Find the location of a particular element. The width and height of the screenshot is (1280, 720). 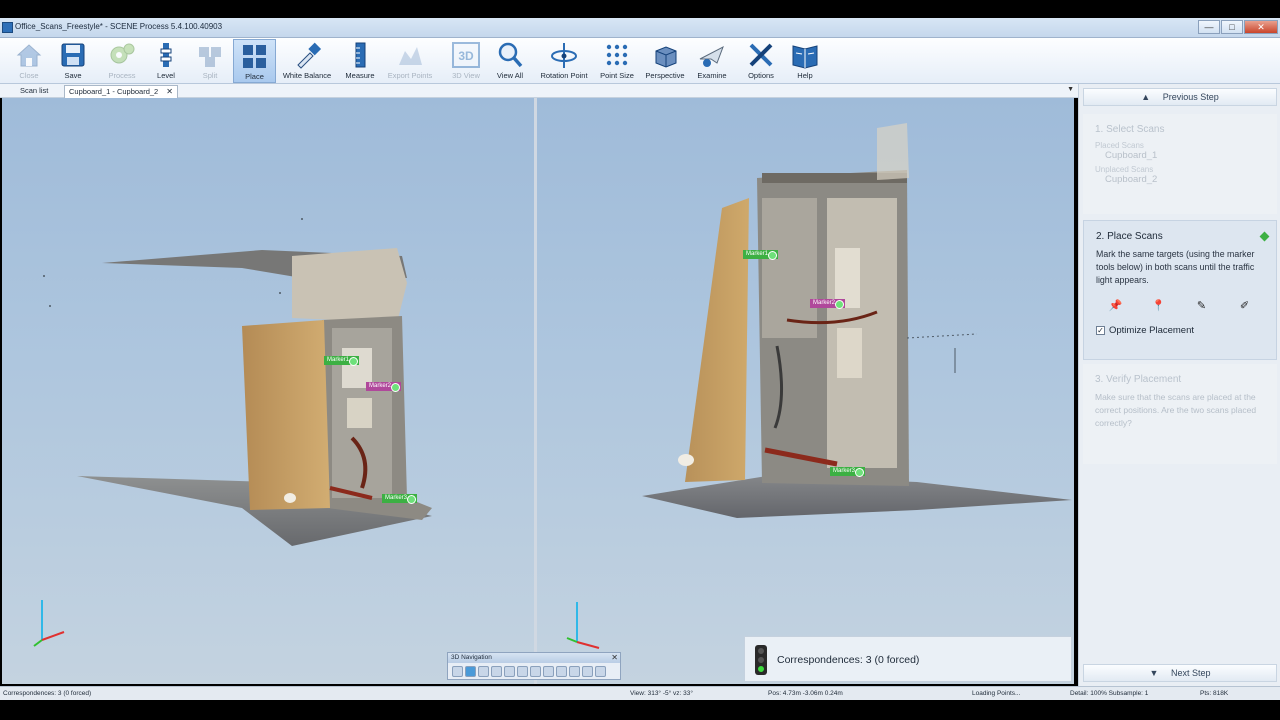

next-step-button: ▼ Next Step is located at coordinates (1180, 673).